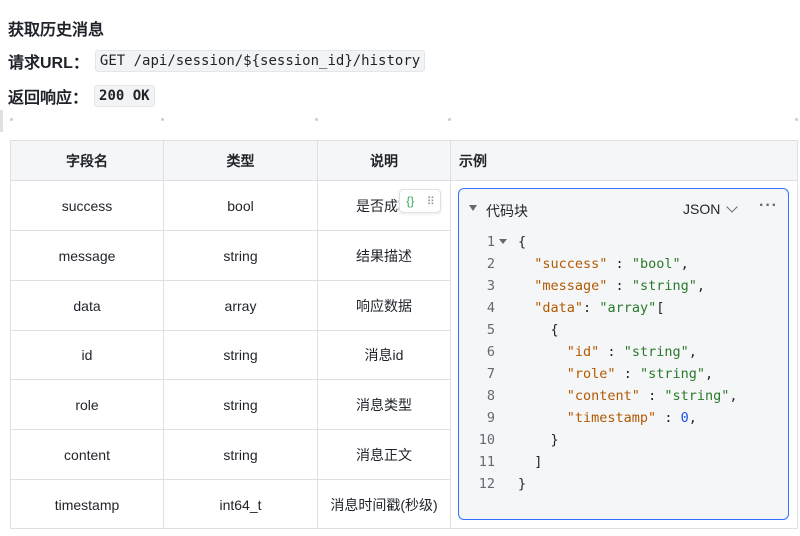 Image resolution: width=800 pixels, height=536 pixels. What do you see at coordinates (490, 374) in the screenshot?
I see `line-number: 7` at bounding box center [490, 374].